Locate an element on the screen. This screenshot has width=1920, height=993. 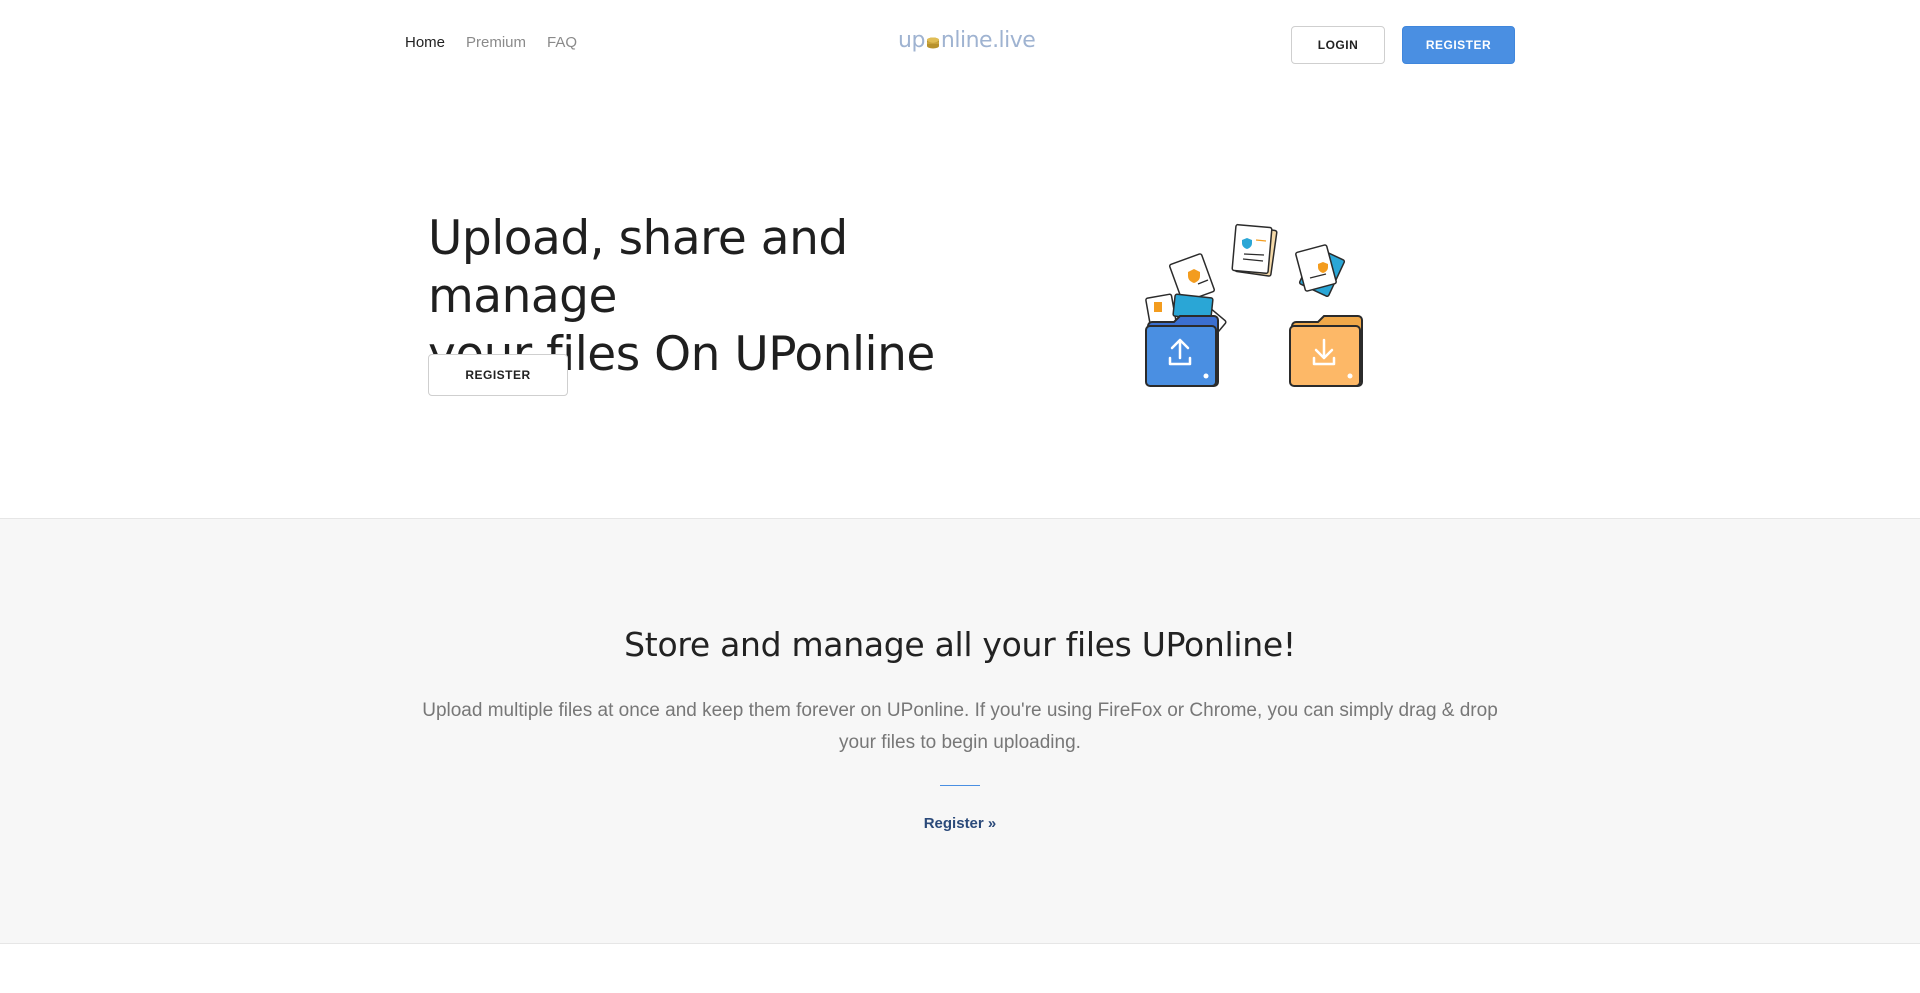
hero-title-line-1: Upload, share and manage is located at coordinates (638, 267).